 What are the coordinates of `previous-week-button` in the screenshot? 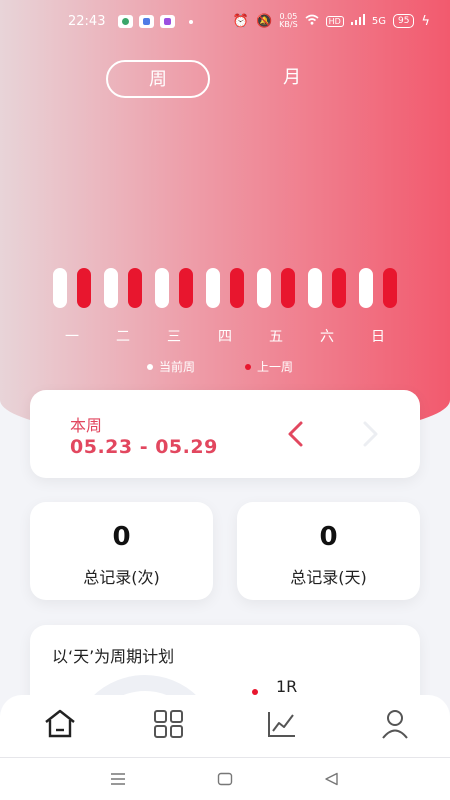 It's located at (296, 434).